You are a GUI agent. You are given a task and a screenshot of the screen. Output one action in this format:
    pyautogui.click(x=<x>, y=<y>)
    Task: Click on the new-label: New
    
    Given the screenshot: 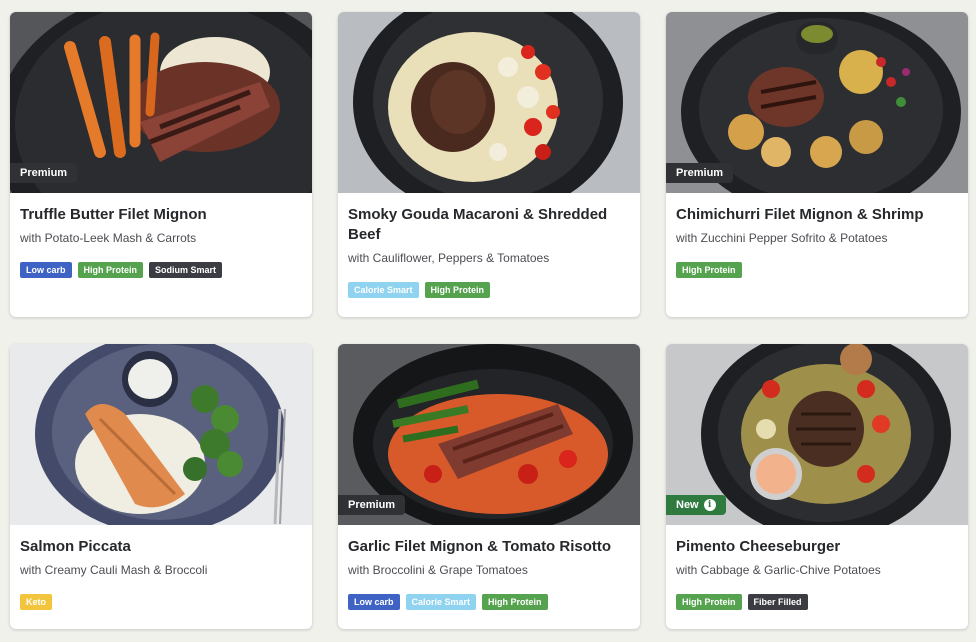 What is the action you would take?
    pyautogui.click(x=687, y=505)
    